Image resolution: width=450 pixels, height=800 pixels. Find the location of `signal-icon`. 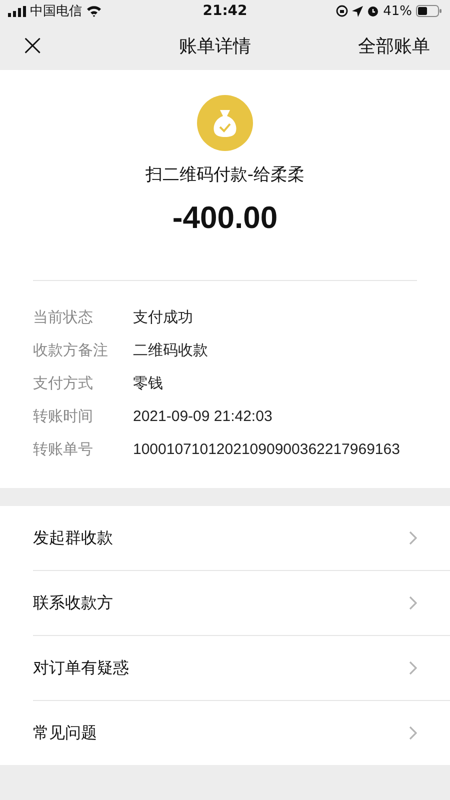

signal-icon is located at coordinates (17, 11).